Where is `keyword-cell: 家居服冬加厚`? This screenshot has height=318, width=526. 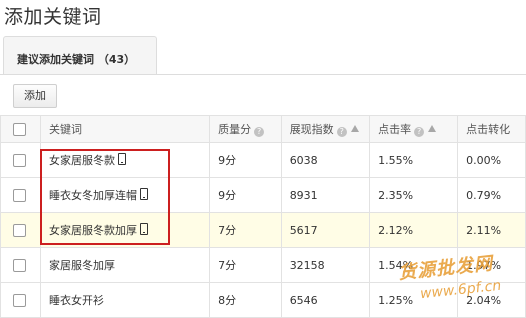
keyword-cell: 家居服冬加厚 is located at coordinates (125, 265).